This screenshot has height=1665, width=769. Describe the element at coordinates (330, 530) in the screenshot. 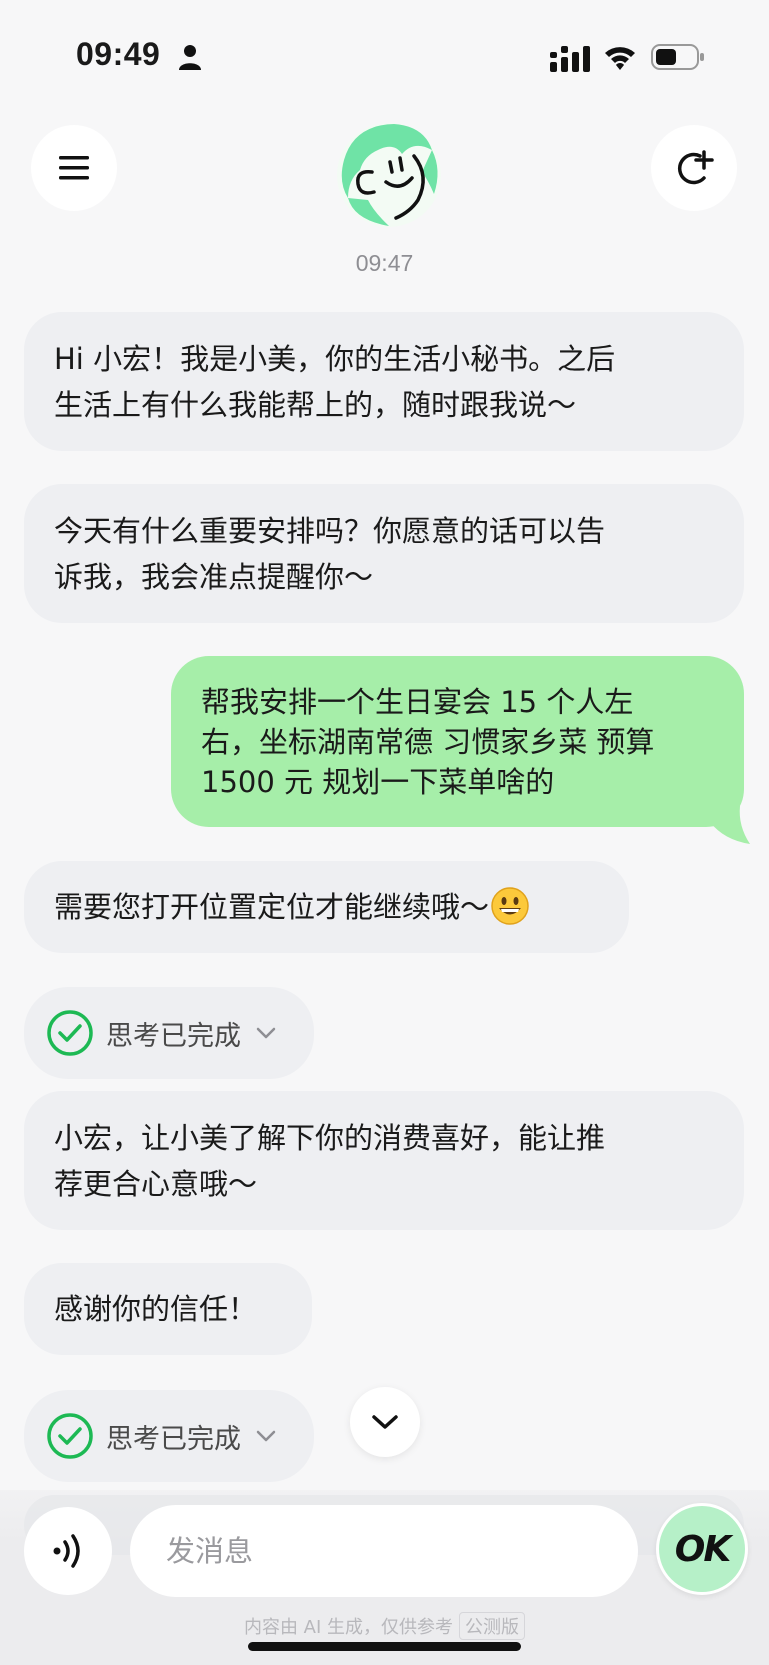

I see `message-line: 今天有什么重要安排吗？你愿意的话可以告` at that location.